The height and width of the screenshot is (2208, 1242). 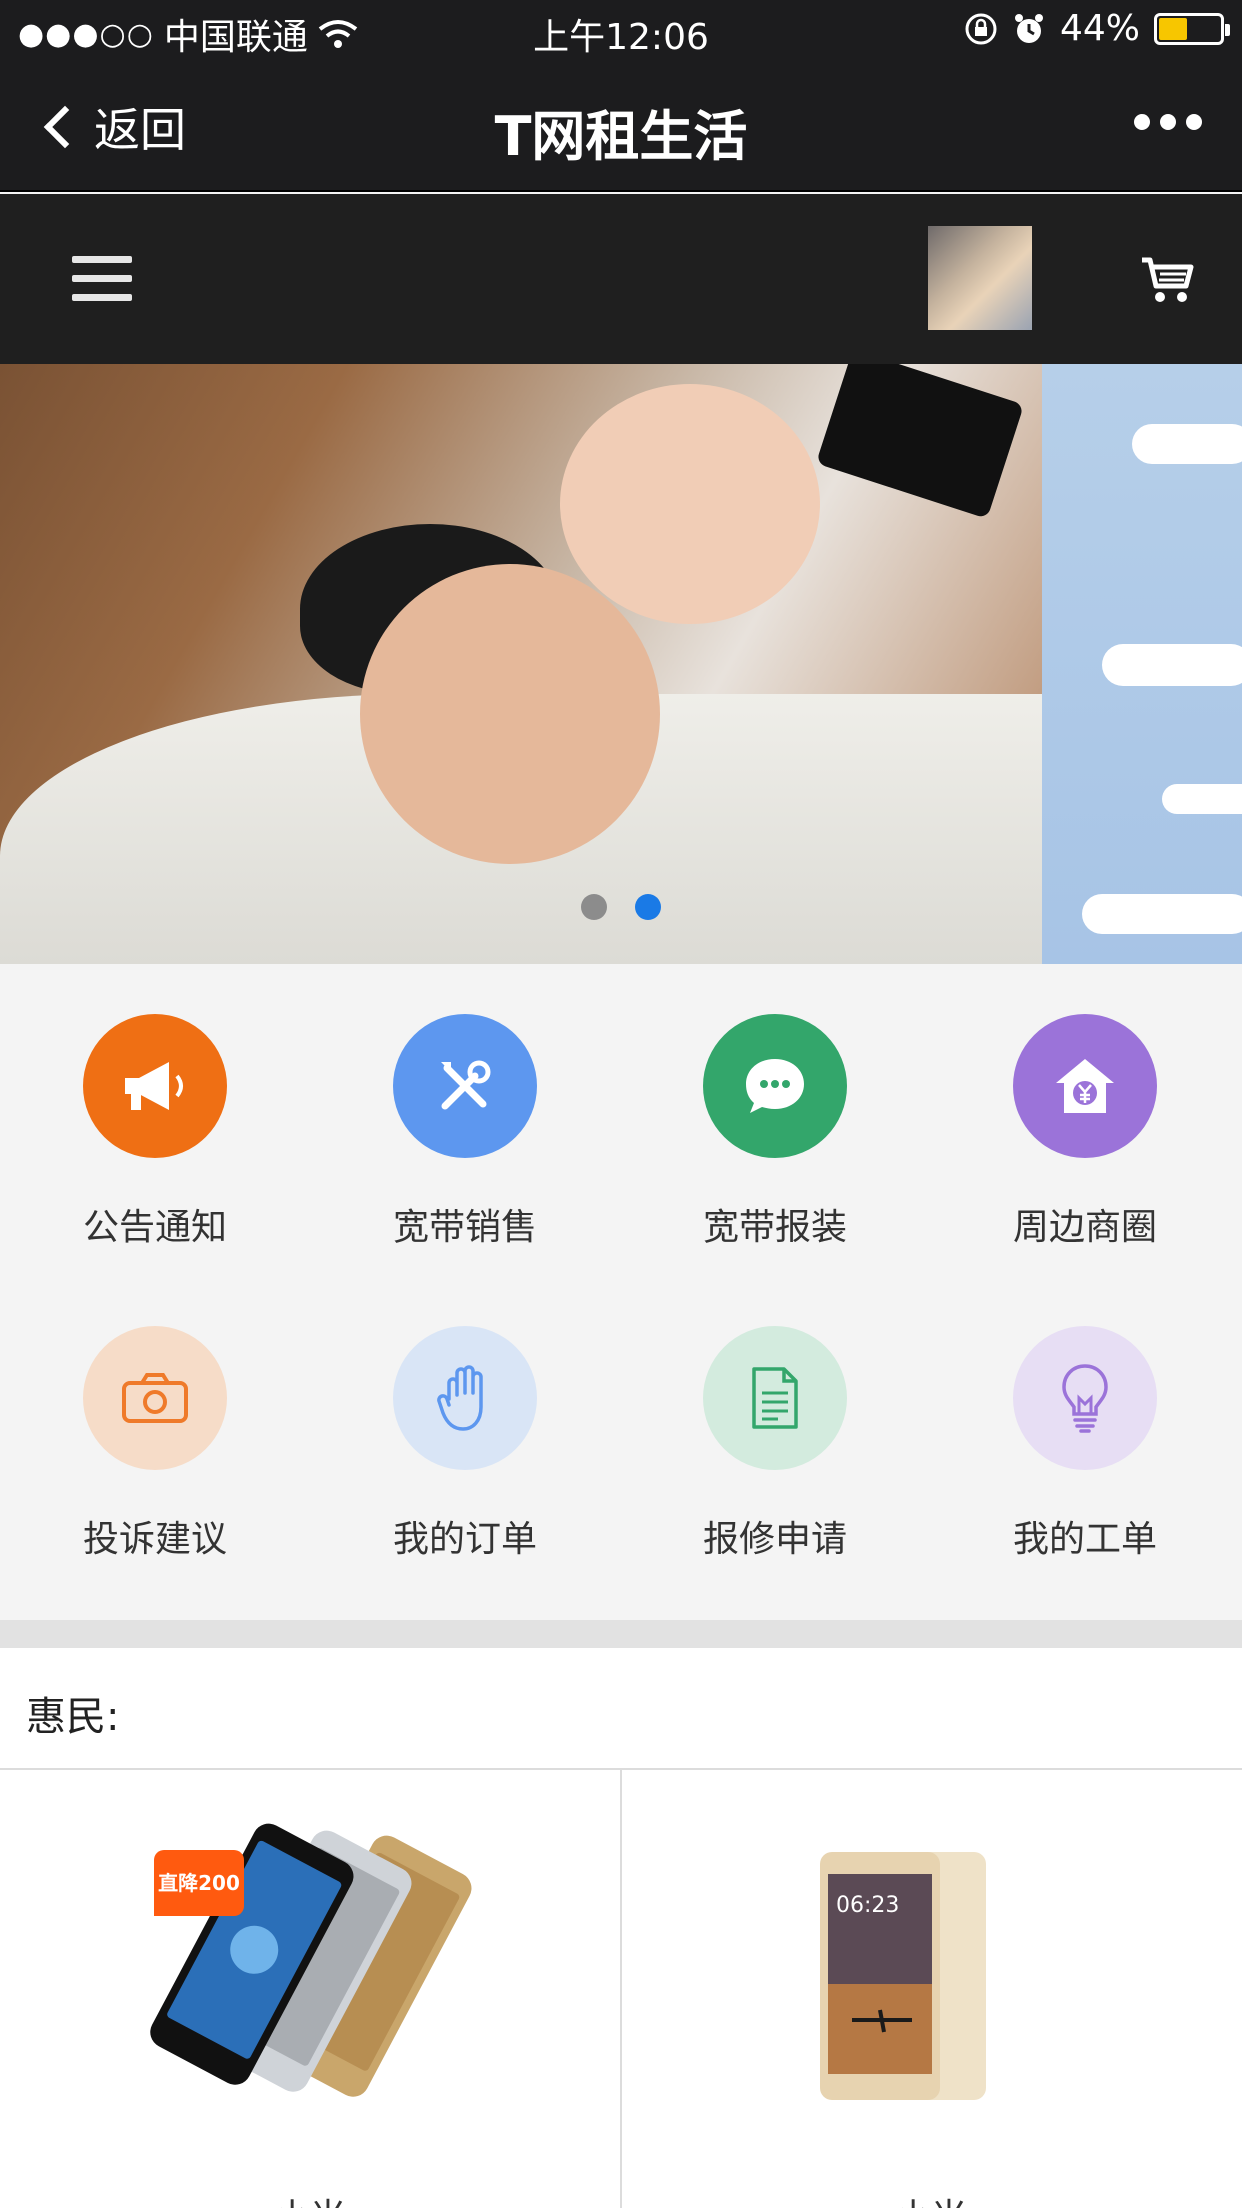 I want to click on product-card: 06:23 小米, so click(x=930, y=1989).